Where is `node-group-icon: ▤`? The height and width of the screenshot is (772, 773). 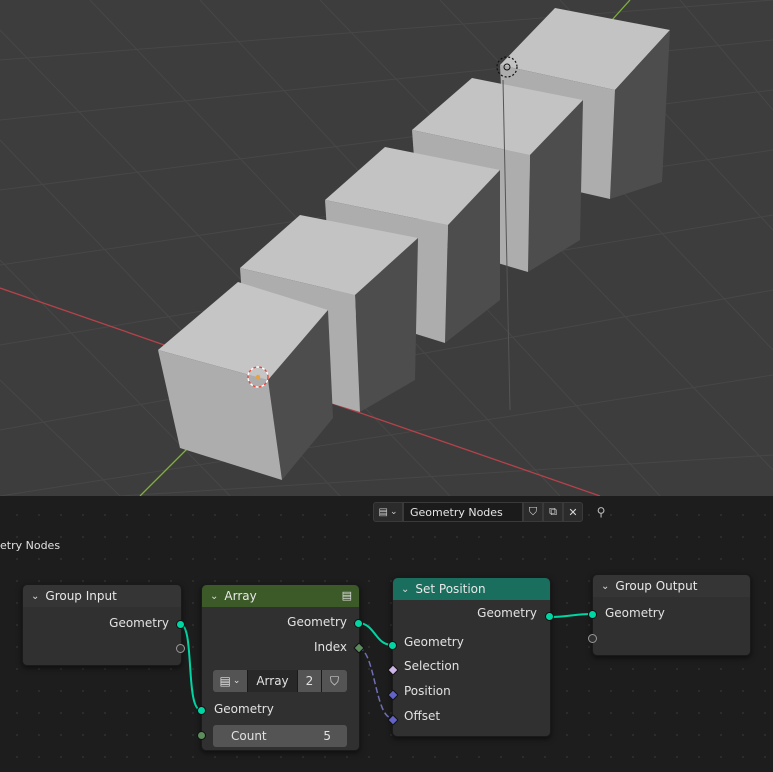
node-group-icon: ▤ is located at coordinates (346, 595).